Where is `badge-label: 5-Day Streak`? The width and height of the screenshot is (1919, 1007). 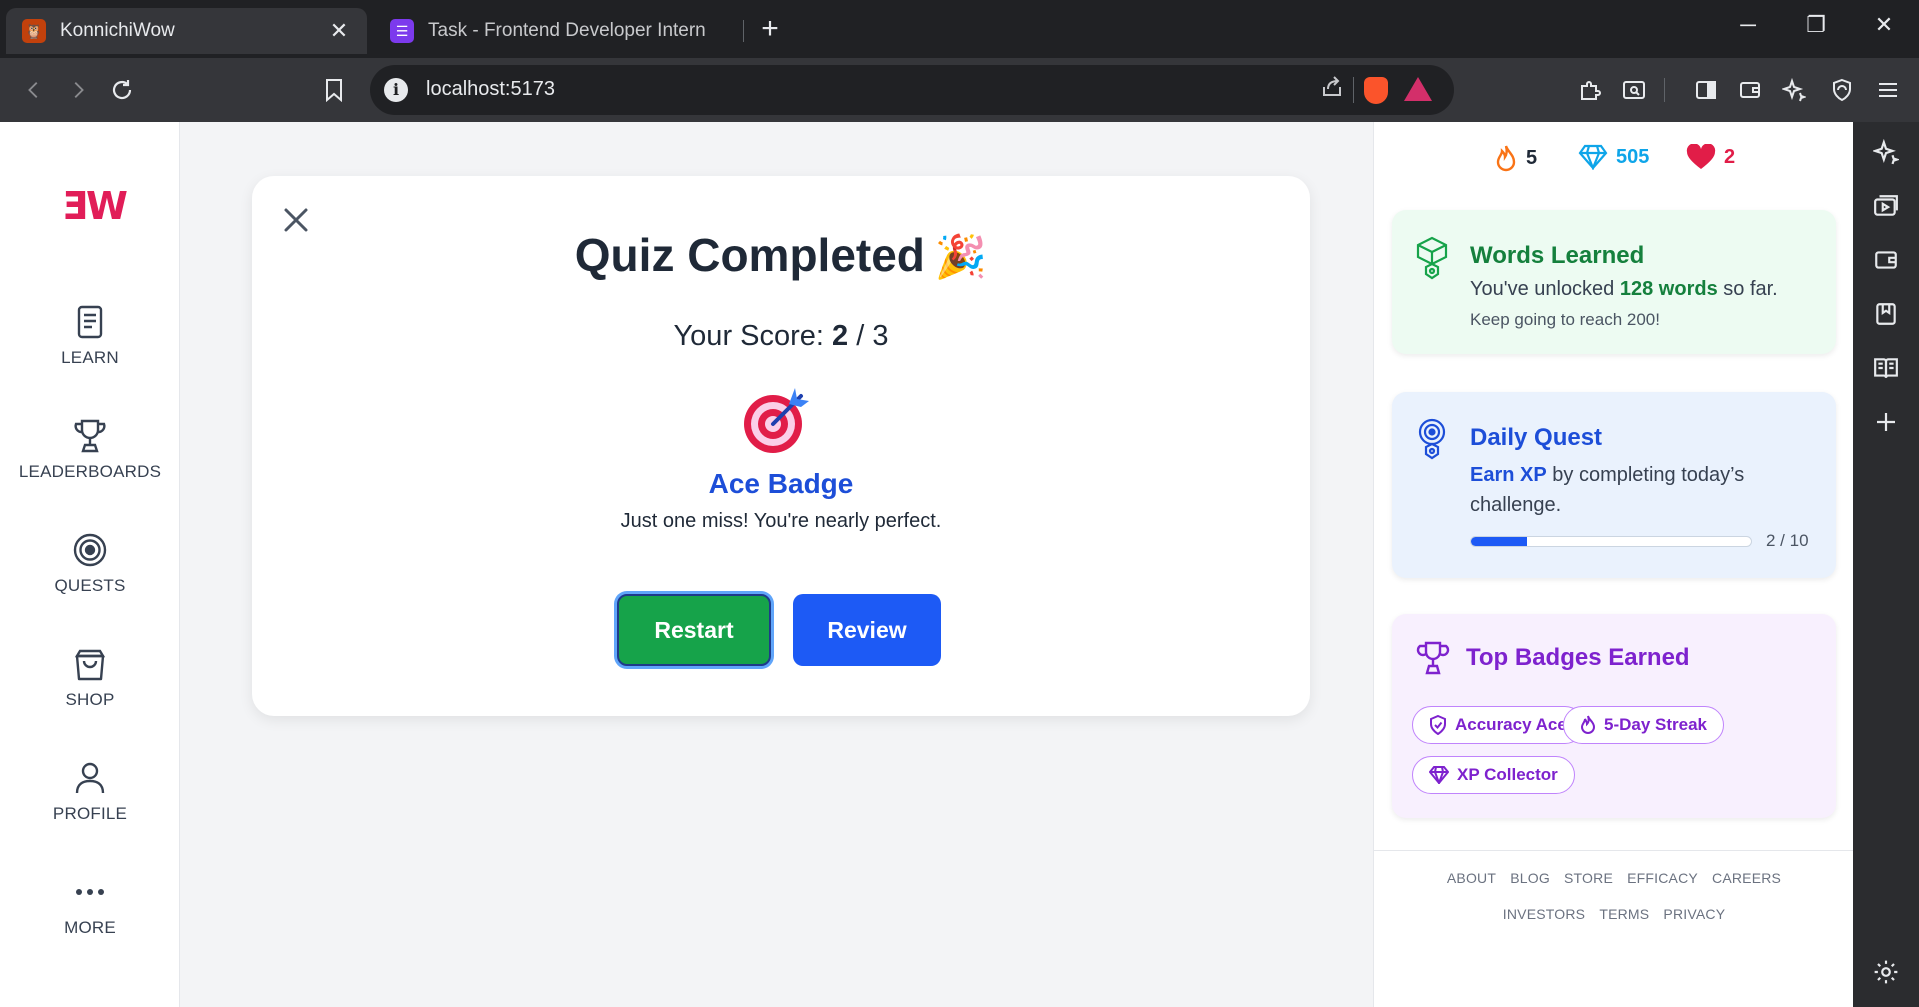 badge-label: 5-Day Streak is located at coordinates (1656, 724).